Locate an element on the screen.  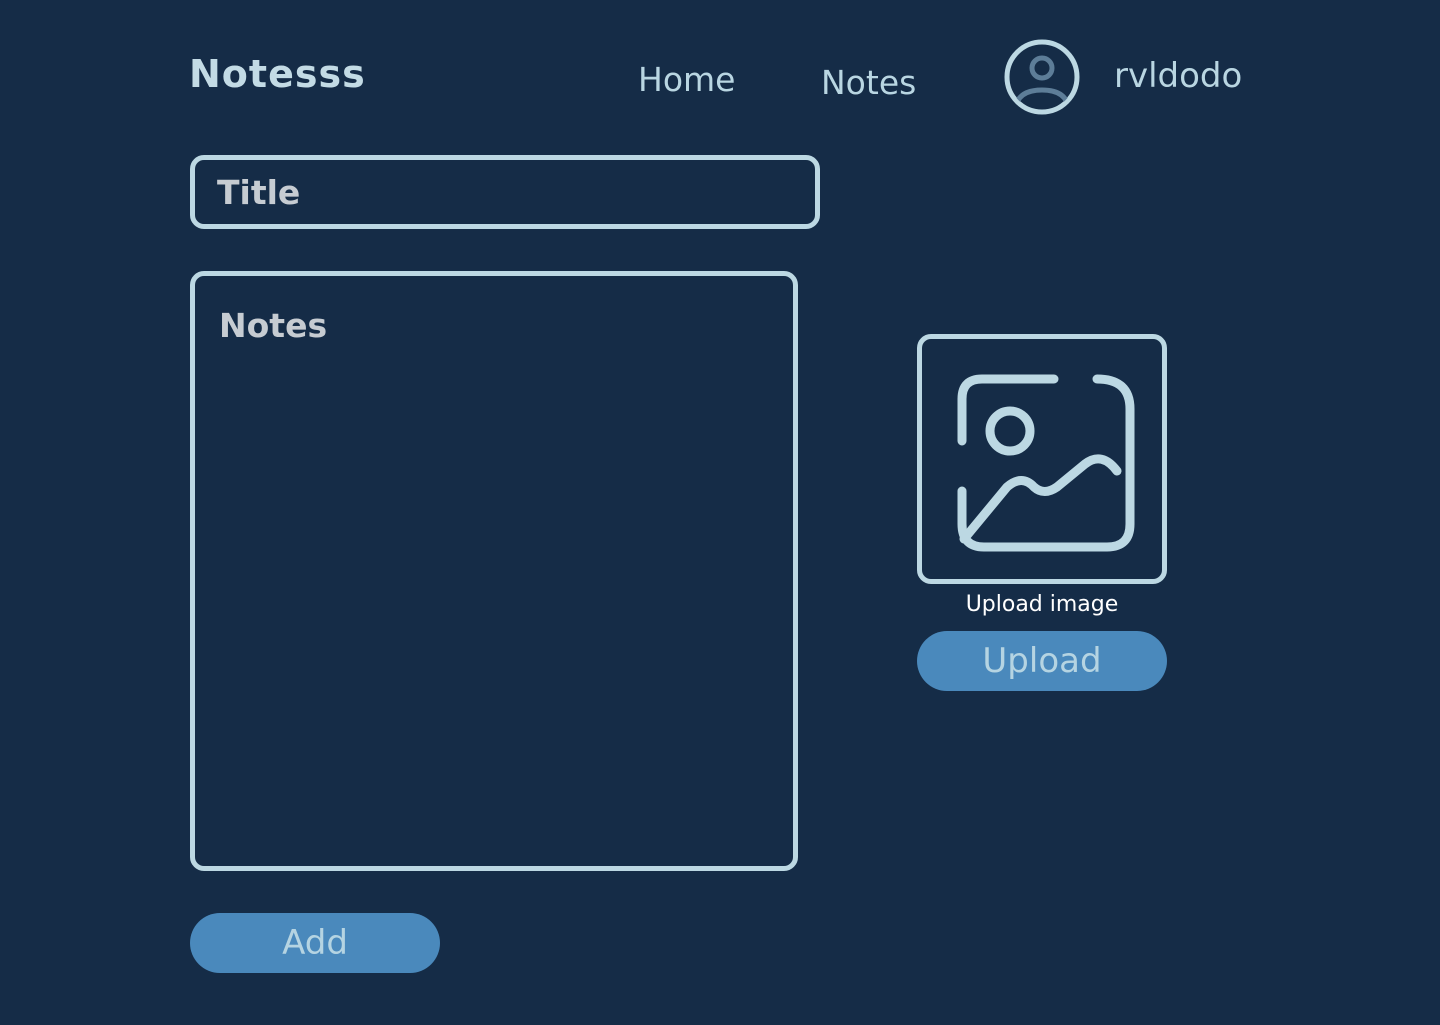
user-circle-icon is located at coordinates (1042, 77).